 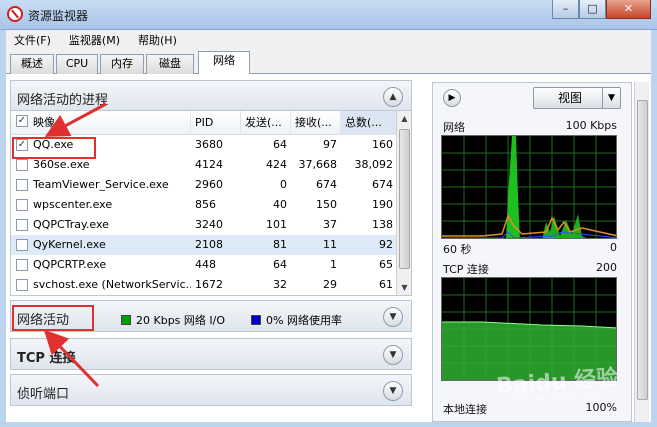 What do you see at coordinates (32, 64) in the screenshot?
I see `tab-overview: 概述` at bounding box center [32, 64].